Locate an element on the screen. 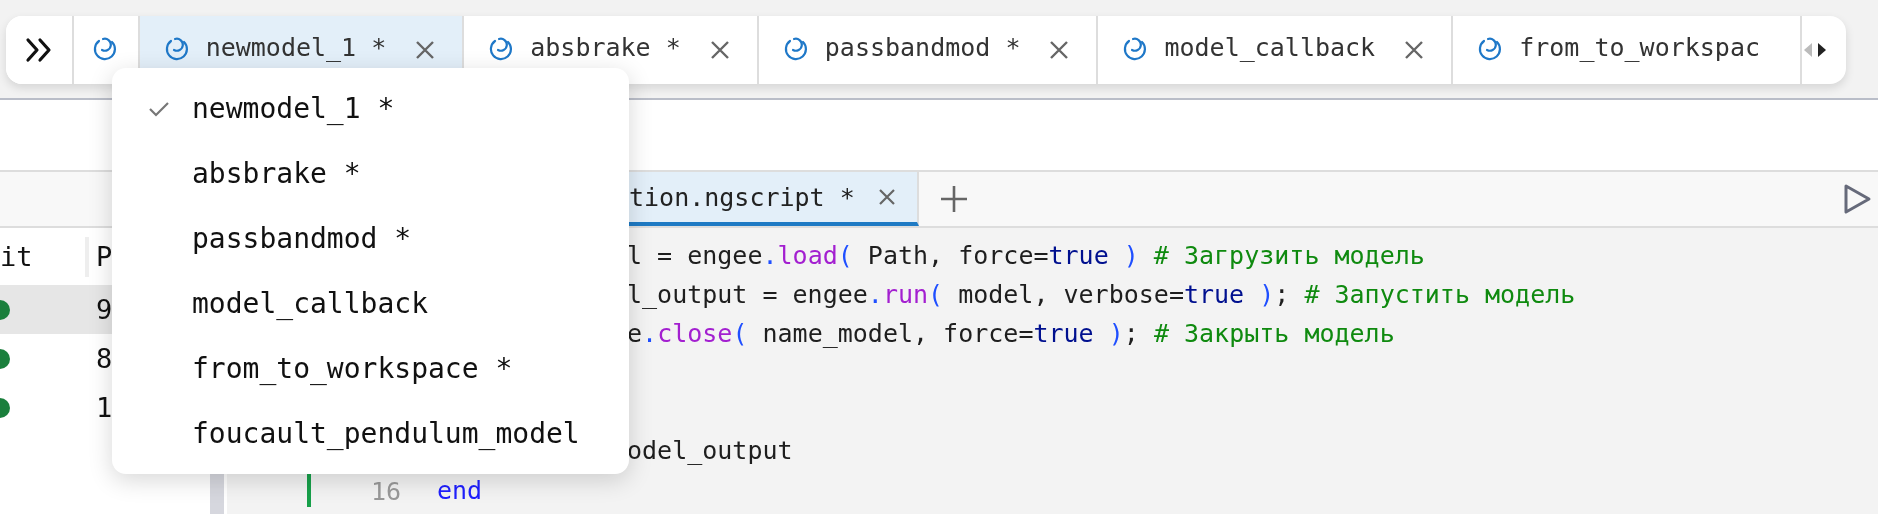 The image size is (1878, 514). menu-item: passbandmod * is located at coordinates (370, 238).